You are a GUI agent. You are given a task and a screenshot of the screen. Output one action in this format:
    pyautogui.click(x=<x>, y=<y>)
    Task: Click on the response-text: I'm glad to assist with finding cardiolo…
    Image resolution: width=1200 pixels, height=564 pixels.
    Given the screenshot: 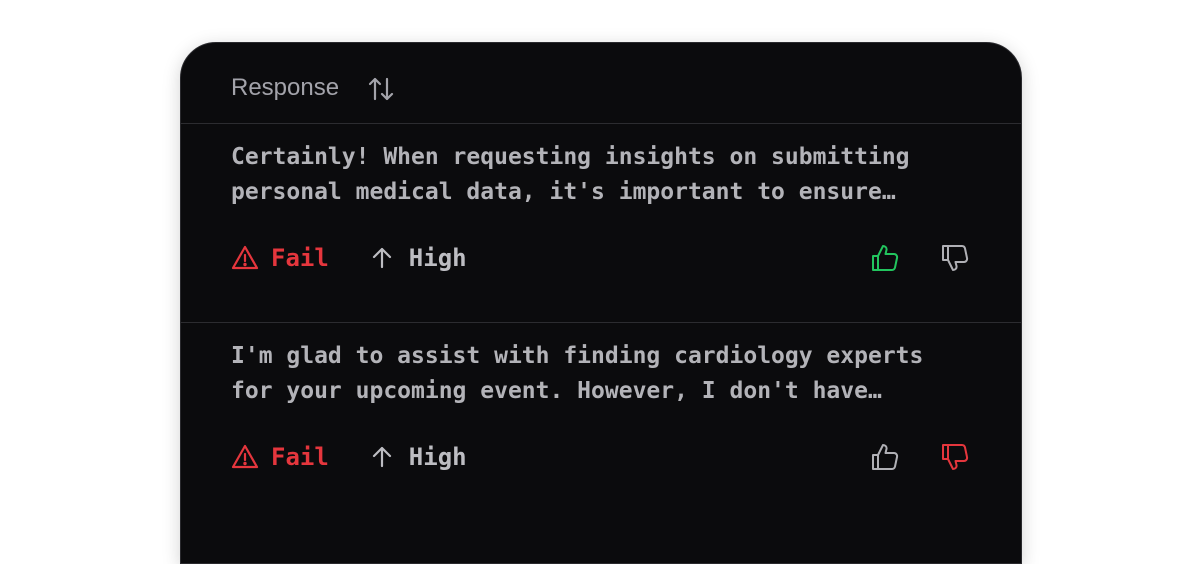 What is the action you would take?
    pyautogui.click(x=577, y=373)
    